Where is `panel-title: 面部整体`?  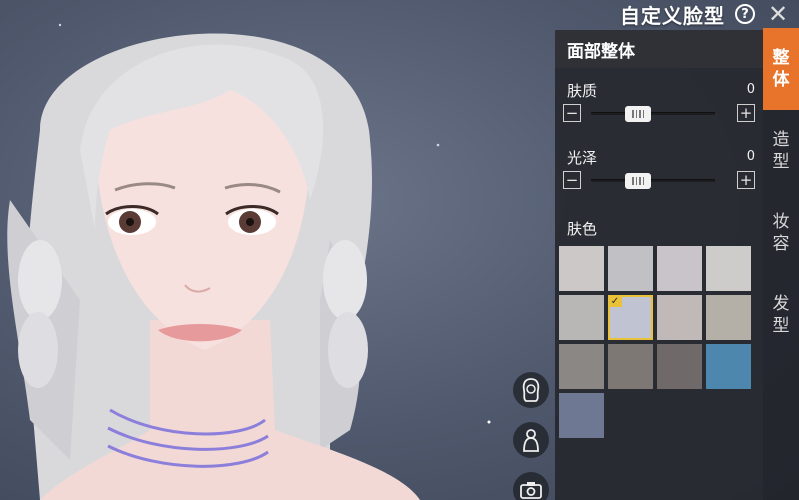
panel-title: 面部整体 is located at coordinates (659, 49).